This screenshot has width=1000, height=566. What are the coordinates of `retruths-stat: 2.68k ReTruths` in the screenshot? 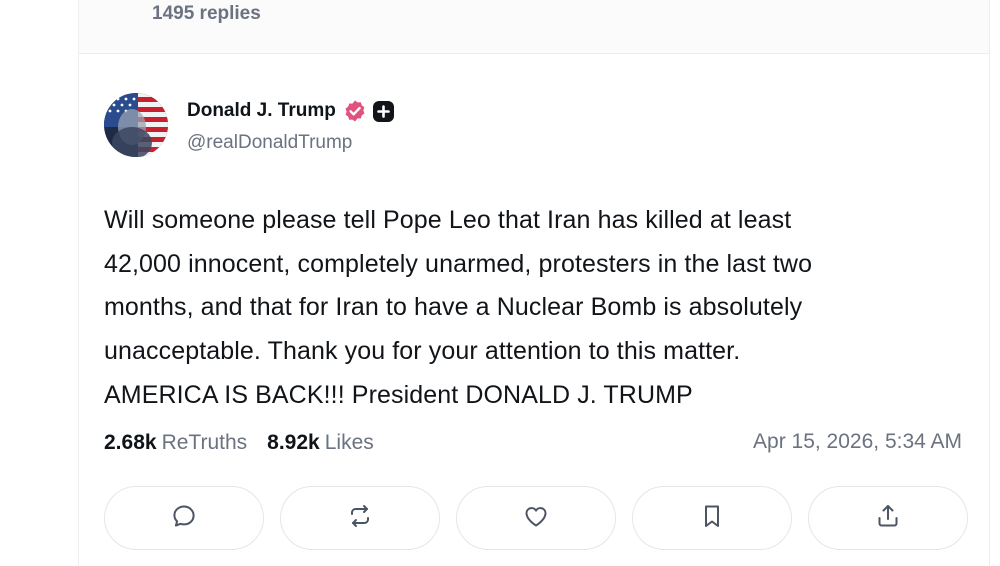 It's located at (175, 443).